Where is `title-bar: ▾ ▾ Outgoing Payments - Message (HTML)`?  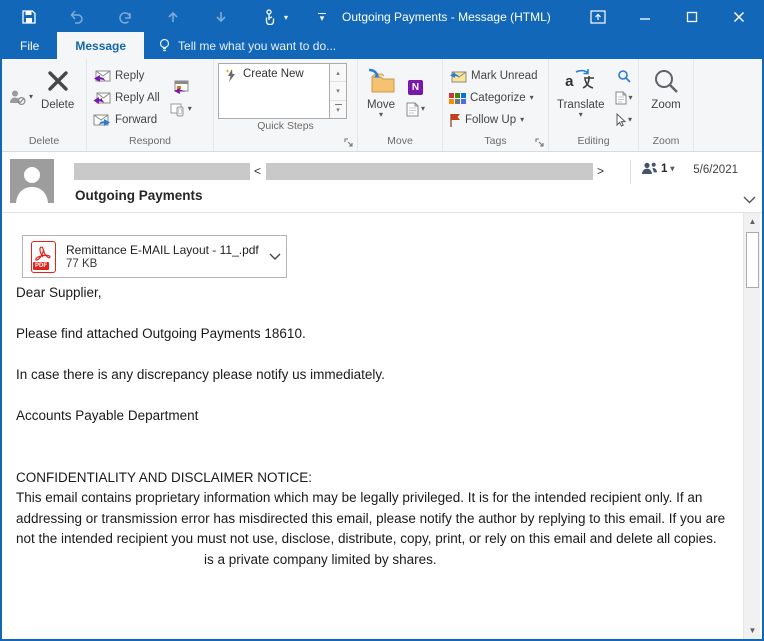 title-bar: ▾ ▾ Outgoing Payments - Message (HTML) is located at coordinates (382, 17).